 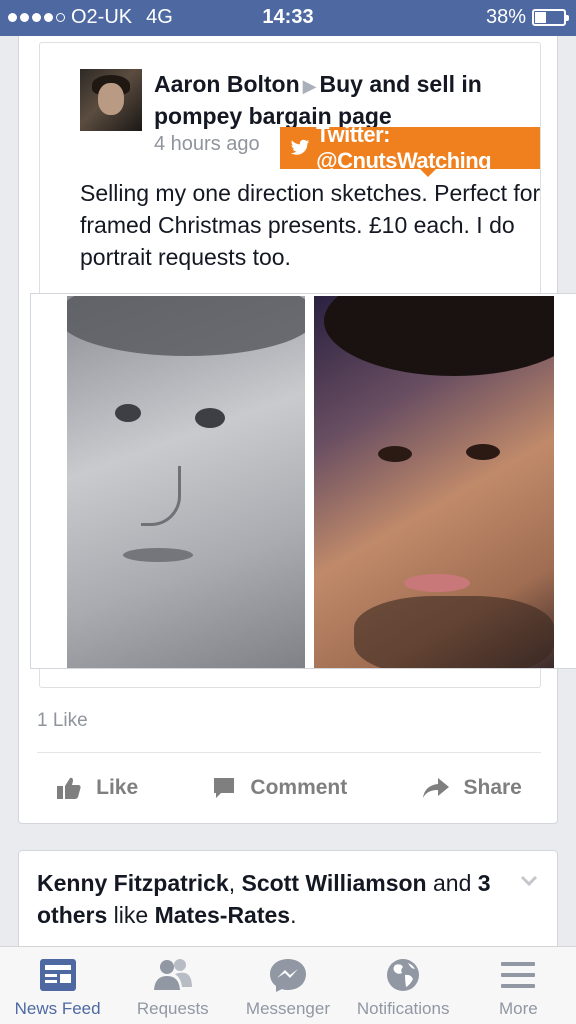 I want to click on share-button: Share, so click(x=472, y=788).